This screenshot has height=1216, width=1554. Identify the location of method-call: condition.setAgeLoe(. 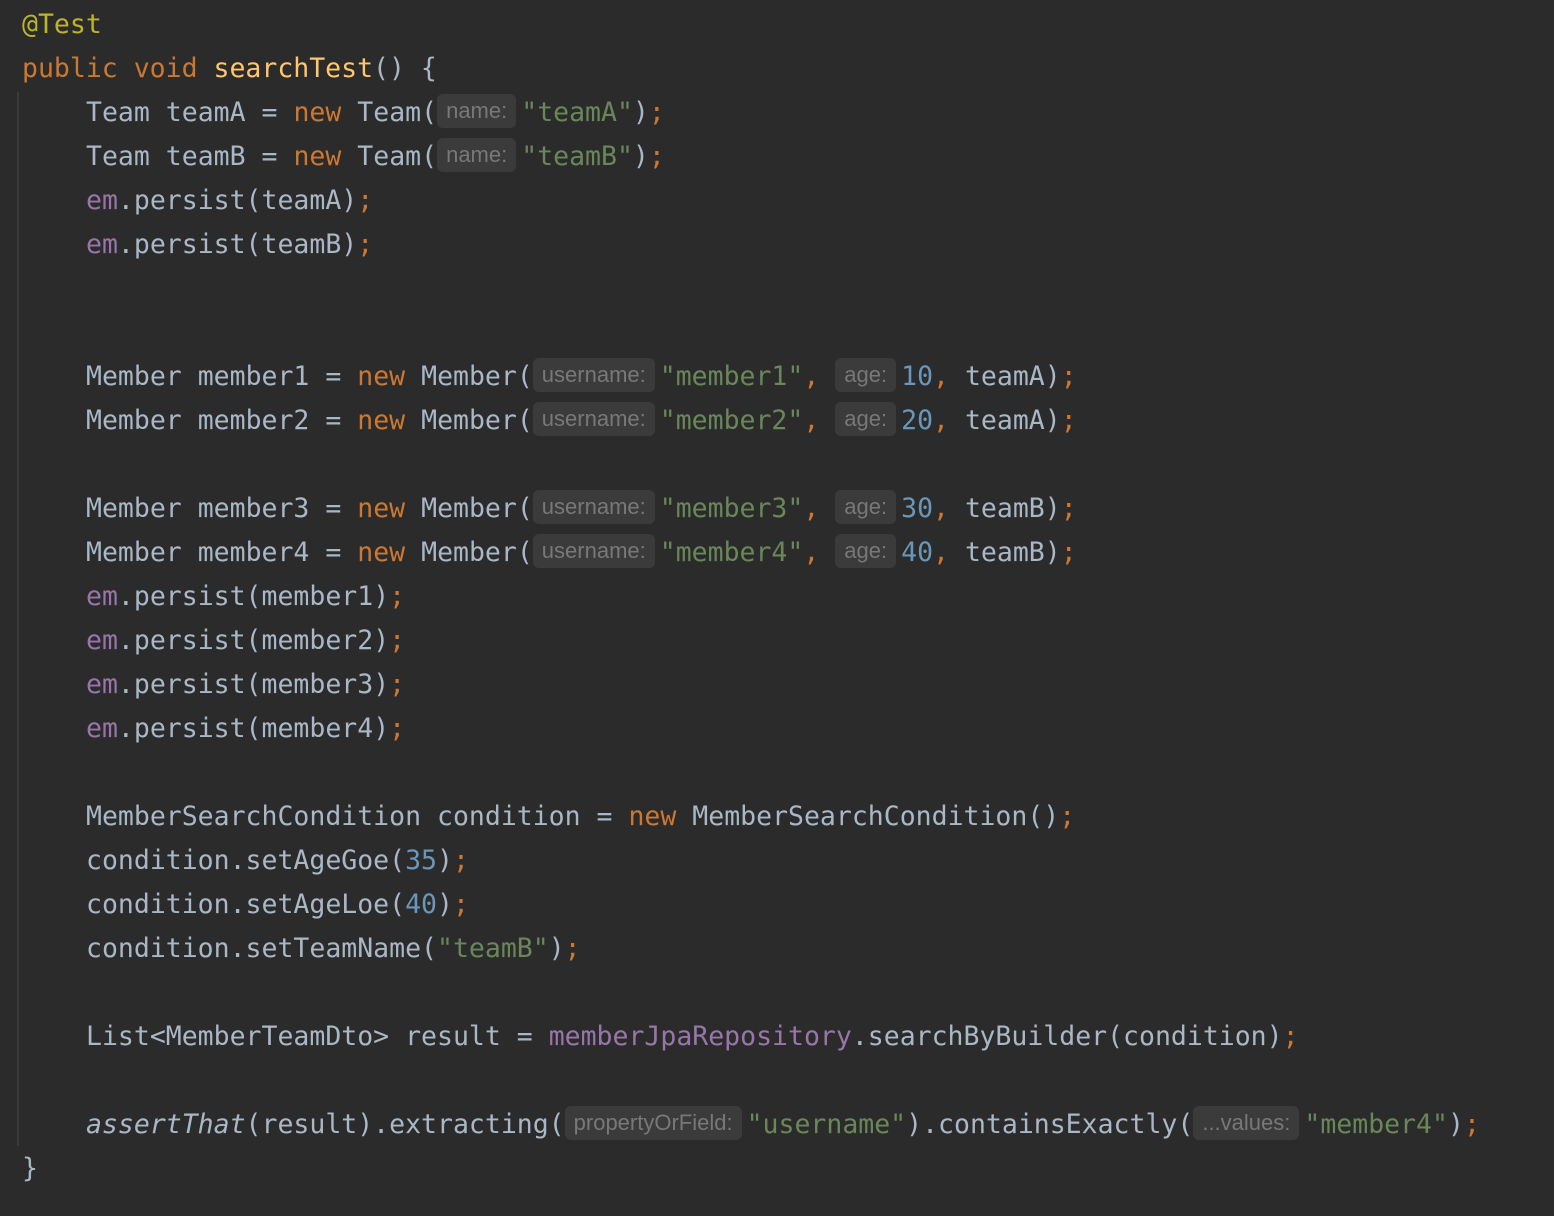
(246, 904).